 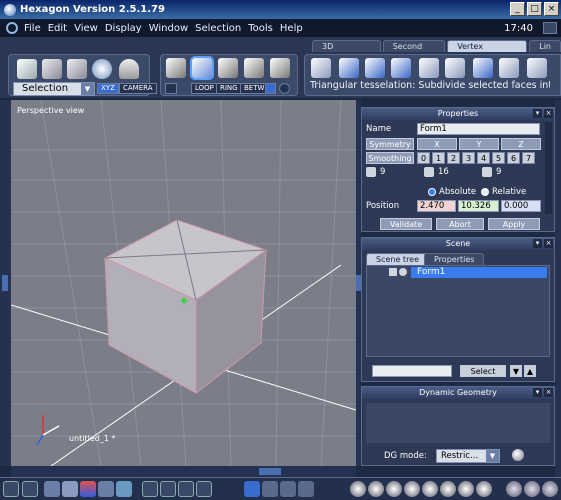 I want to click on symmetry-z-button: Z, so click(x=521, y=144).